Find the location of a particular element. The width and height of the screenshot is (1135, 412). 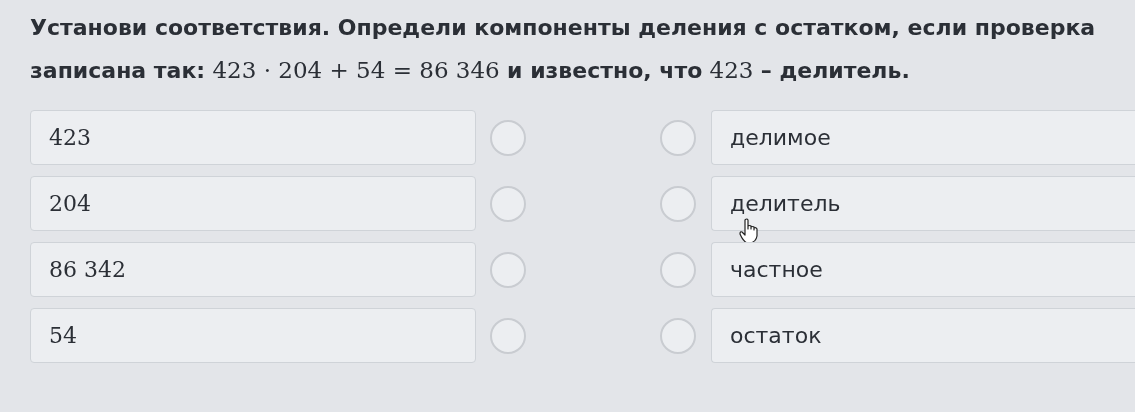

answer-card: 423 is located at coordinates (253, 137).